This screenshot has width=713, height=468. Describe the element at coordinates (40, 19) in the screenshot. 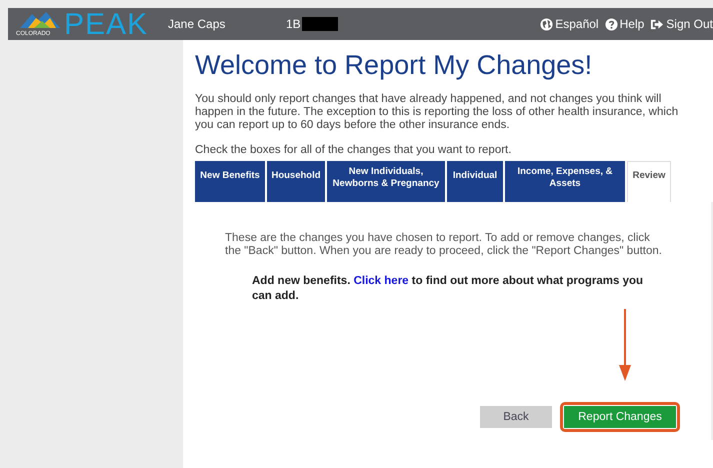

I see `mountain-logo-icon` at that location.